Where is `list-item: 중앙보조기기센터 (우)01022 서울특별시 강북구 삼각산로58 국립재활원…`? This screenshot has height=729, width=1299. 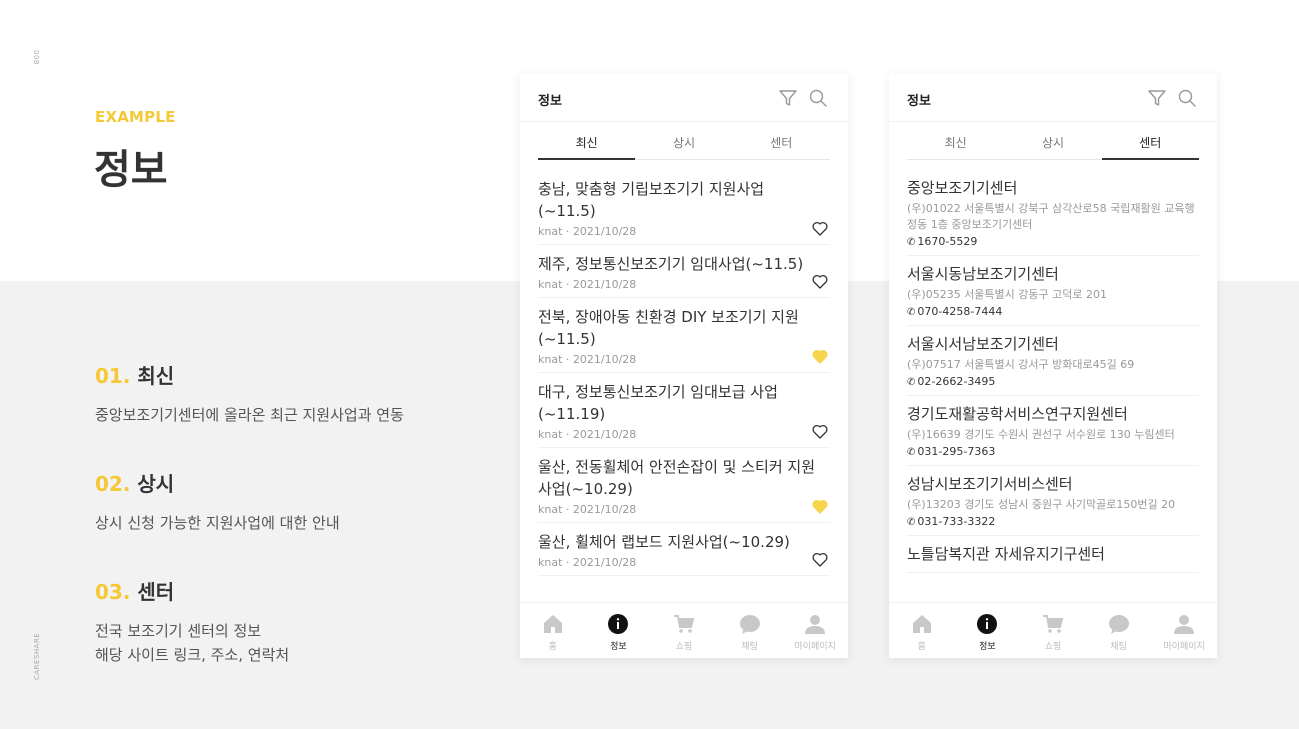 list-item: 중앙보조기기센터 (우)01022 서울특별시 강북구 삼각산로58 국립재활원… is located at coordinates (1053, 213).